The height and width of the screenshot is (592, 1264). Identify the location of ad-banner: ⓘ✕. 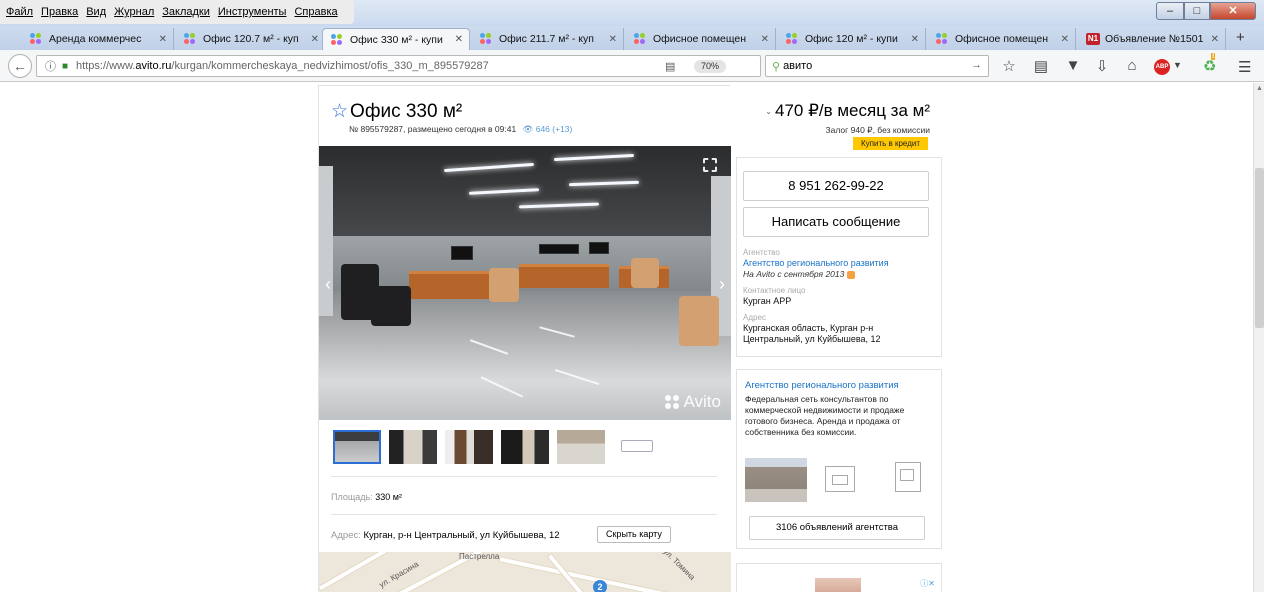
(839, 577).